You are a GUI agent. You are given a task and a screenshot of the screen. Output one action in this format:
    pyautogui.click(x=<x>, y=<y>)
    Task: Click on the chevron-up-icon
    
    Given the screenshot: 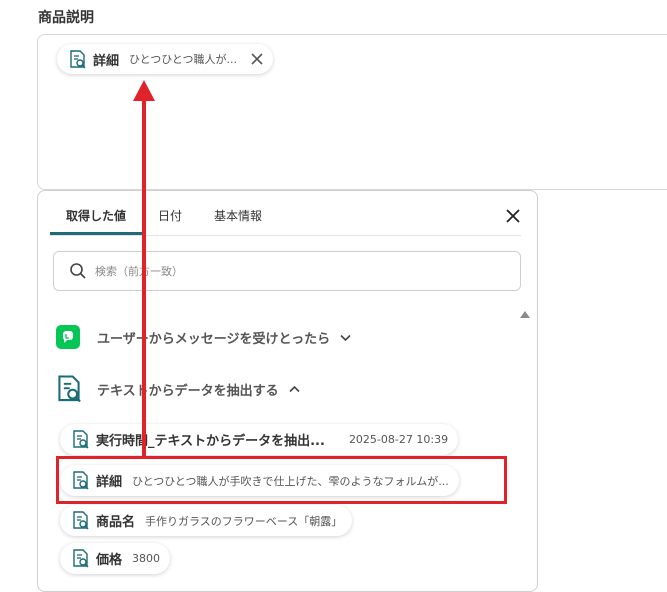 What is the action you would take?
    pyautogui.click(x=294, y=389)
    